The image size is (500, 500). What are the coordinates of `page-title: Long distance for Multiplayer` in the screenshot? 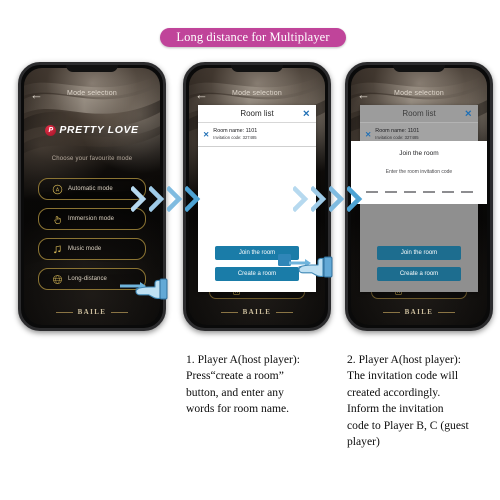 It's located at (253, 37).